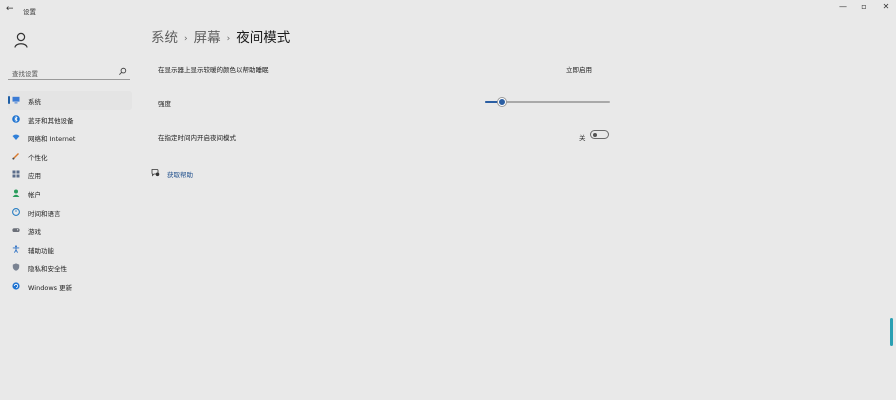  Describe the element at coordinates (70, 119) in the screenshot. I see `sidebar-item-bluetooth: 蓝牙和其他设备` at that location.